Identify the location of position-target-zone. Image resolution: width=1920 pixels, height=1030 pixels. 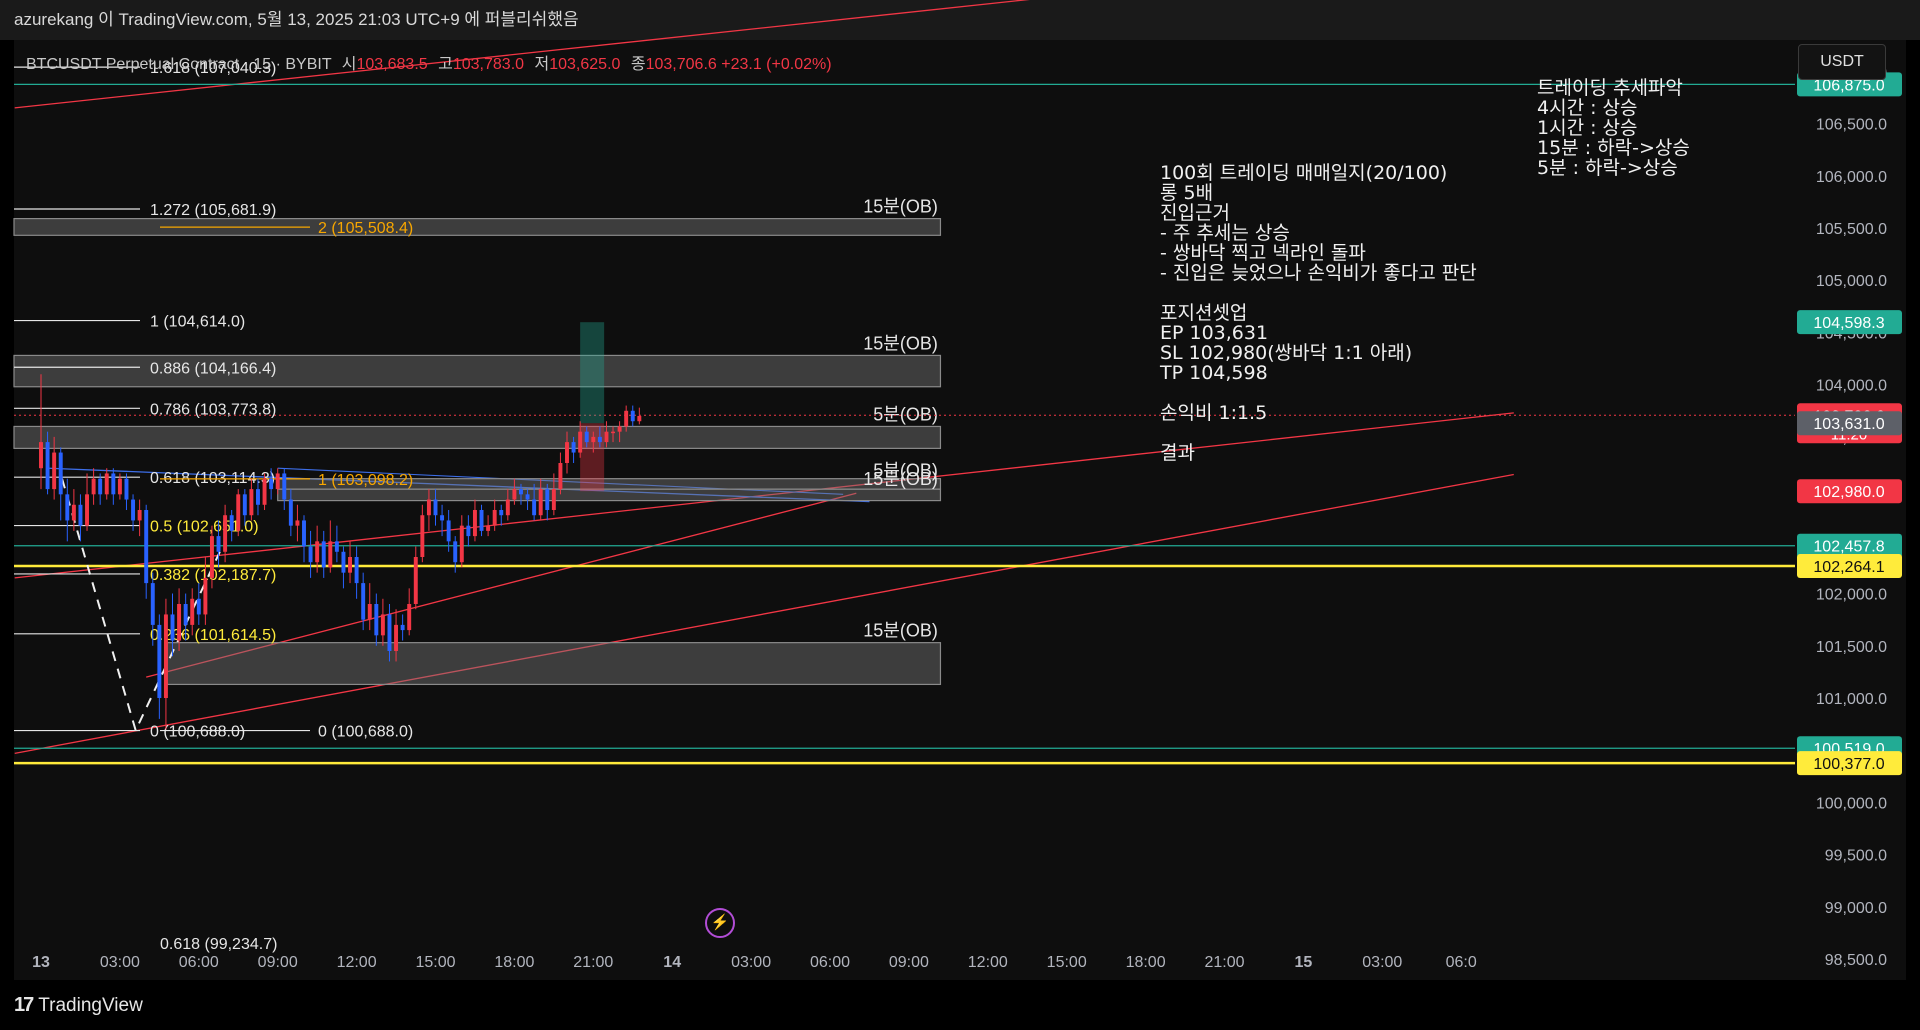
(592, 373).